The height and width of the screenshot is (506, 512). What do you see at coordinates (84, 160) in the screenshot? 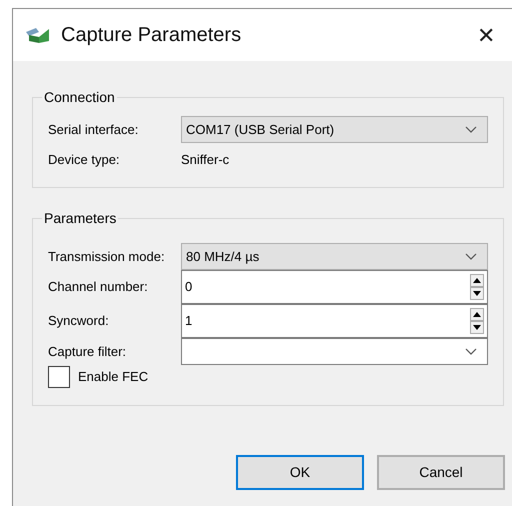
I see `field-label: Device type:` at bounding box center [84, 160].